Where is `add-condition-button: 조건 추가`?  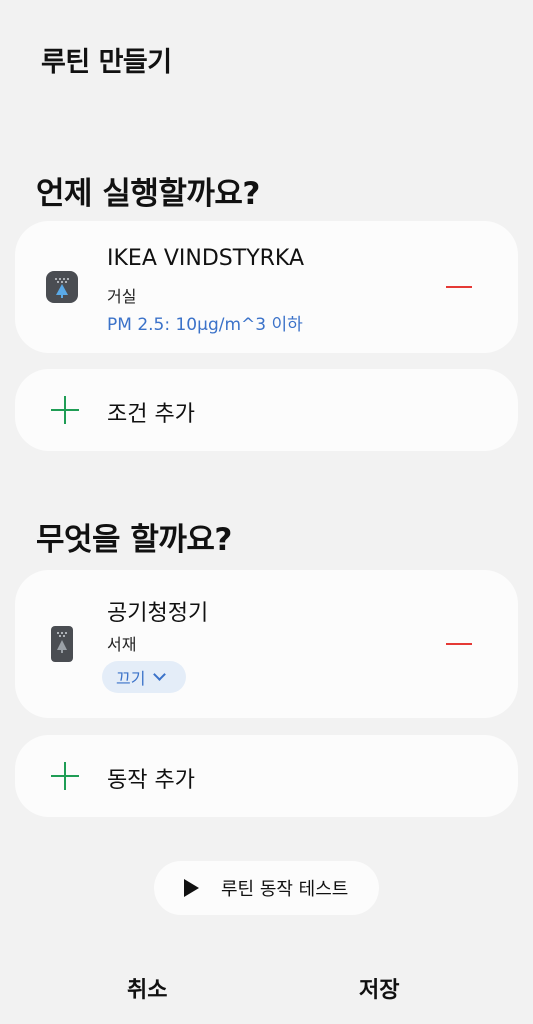
add-condition-button: 조건 추가 is located at coordinates (266, 410).